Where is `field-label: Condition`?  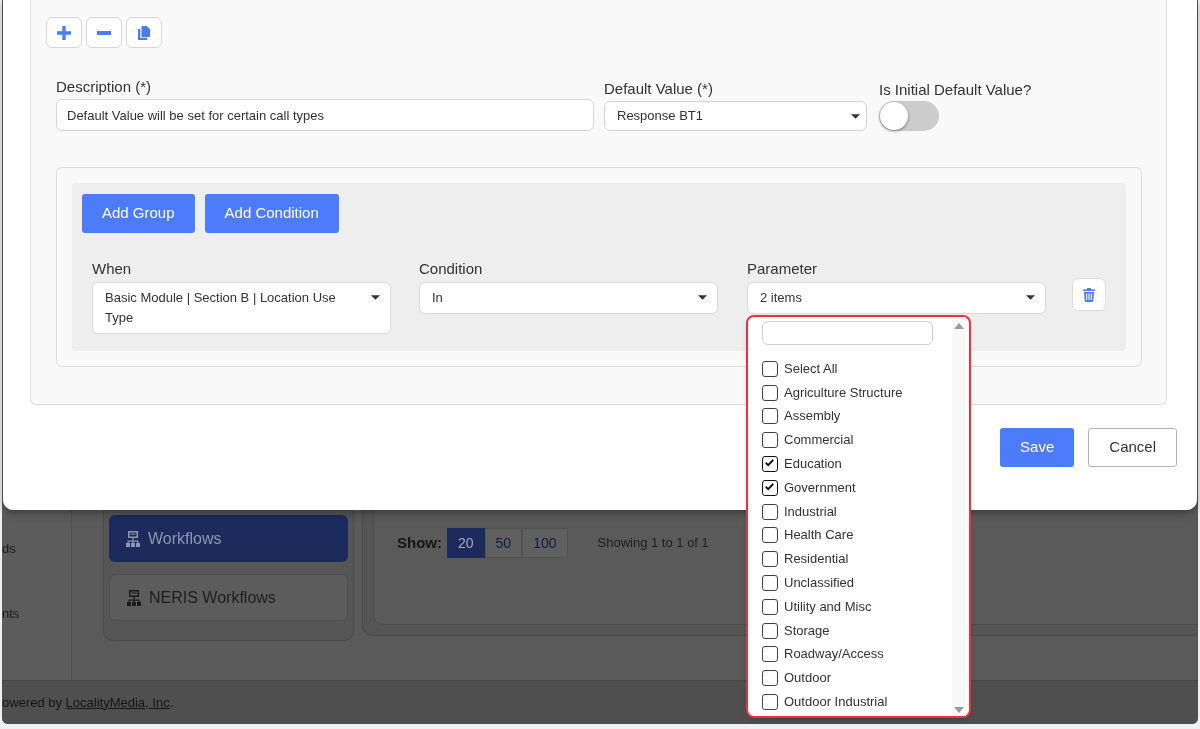
field-label: Condition is located at coordinates (451, 269).